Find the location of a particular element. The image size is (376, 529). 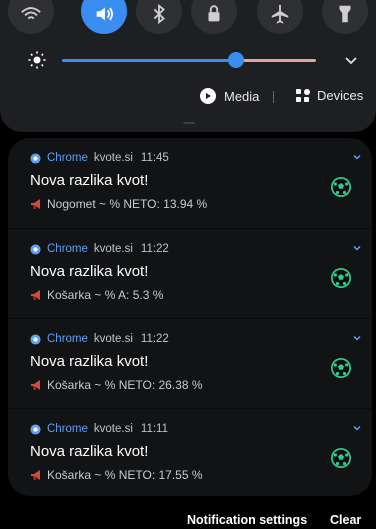

notification-time: 11:45 is located at coordinates (154, 158).